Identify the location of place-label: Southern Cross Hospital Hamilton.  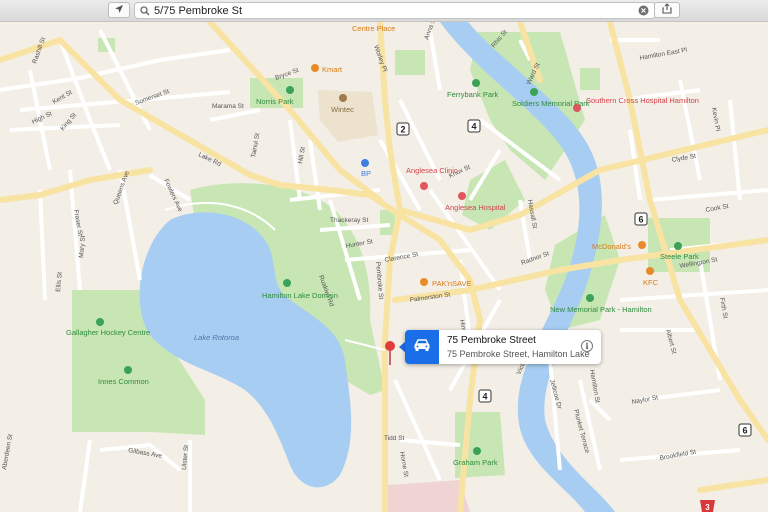
(642, 100).